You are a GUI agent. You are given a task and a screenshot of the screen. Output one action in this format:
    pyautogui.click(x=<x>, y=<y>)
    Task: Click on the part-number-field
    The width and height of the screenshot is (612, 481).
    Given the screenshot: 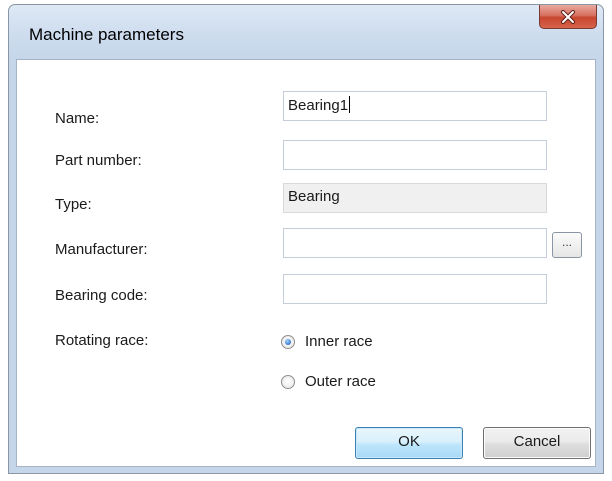 What is the action you would take?
    pyautogui.click(x=415, y=155)
    